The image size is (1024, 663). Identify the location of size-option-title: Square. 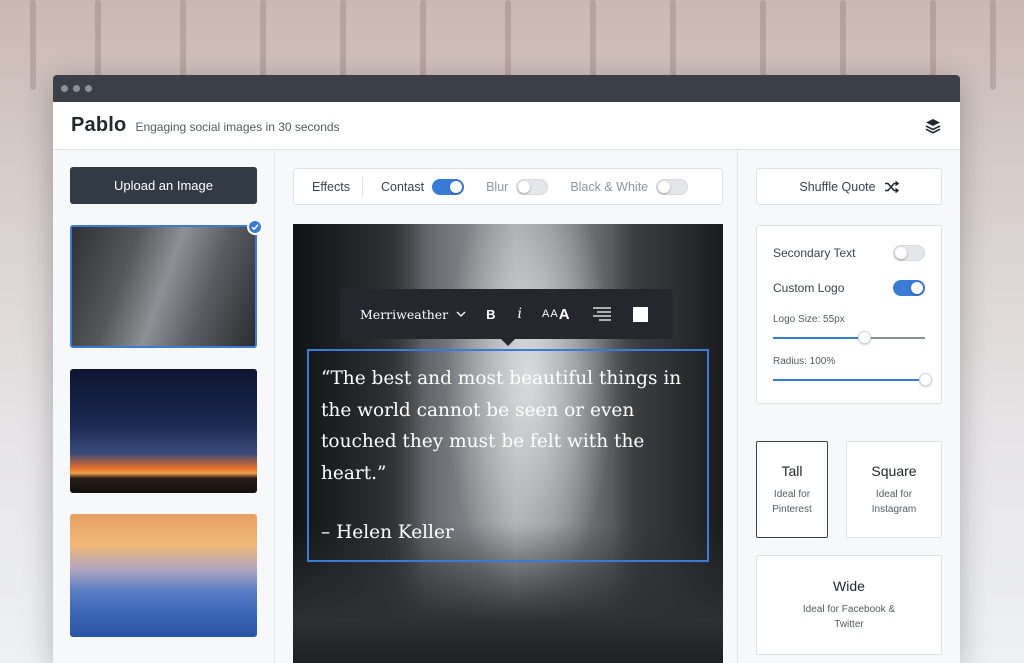
(894, 470).